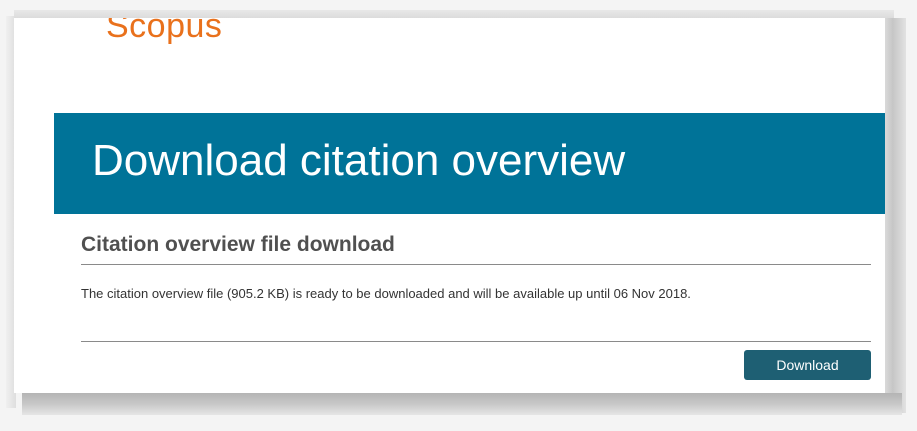 This screenshot has width=917, height=431. I want to click on frame-shadow-bottom, so click(462, 404).